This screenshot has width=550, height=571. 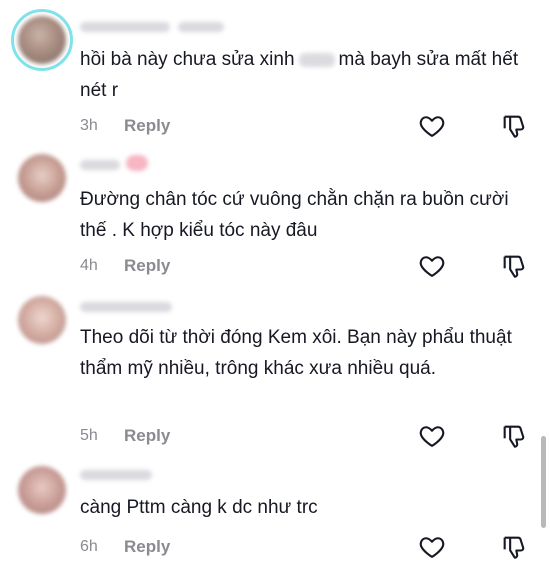 What do you see at coordinates (543, 482) in the screenshot?
I see `scrollbar` at bounding box center [543, 482].